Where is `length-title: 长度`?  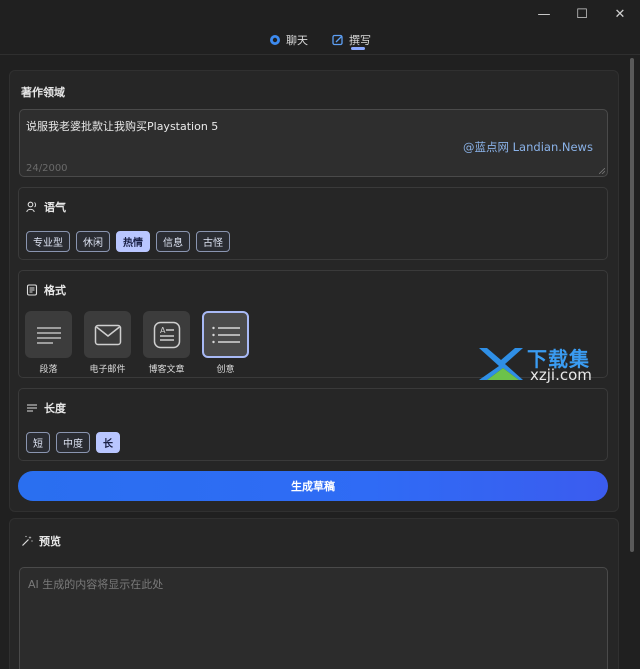
length-title: 长度 is located at coordinates (55, 408).